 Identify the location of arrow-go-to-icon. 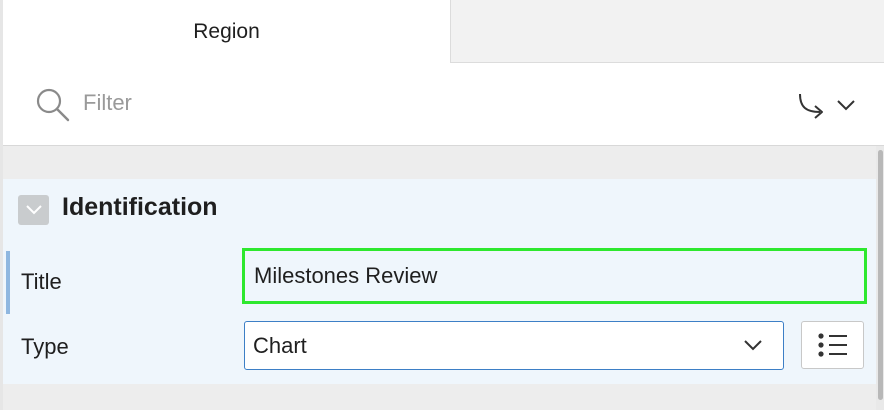
(811, 106).